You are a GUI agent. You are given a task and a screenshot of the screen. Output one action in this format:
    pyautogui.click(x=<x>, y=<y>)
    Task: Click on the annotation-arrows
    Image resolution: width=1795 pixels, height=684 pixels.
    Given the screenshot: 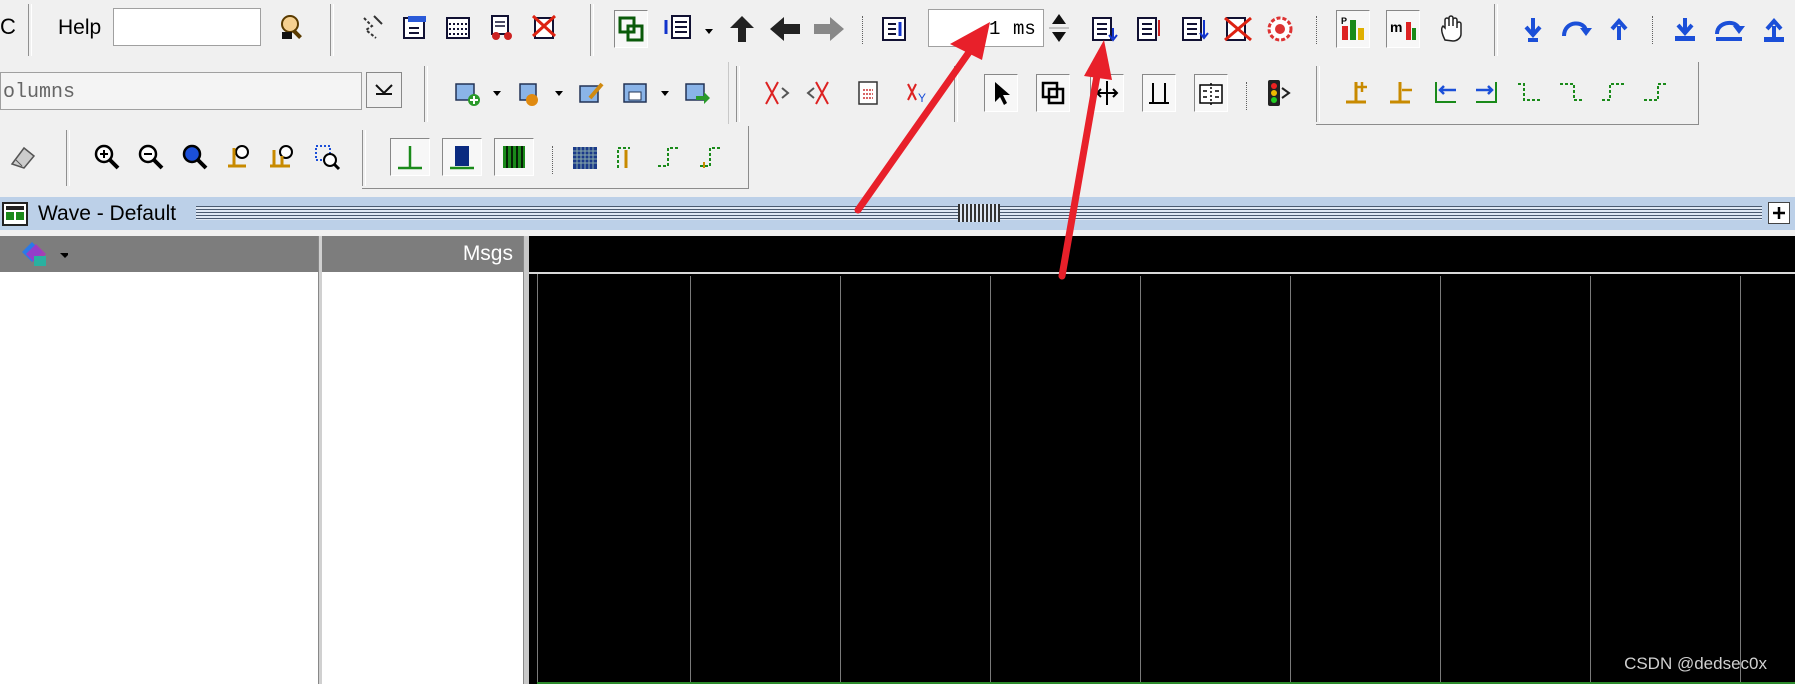 What is the action you would take?
    pyautogui.click(x=983, y=151)
    